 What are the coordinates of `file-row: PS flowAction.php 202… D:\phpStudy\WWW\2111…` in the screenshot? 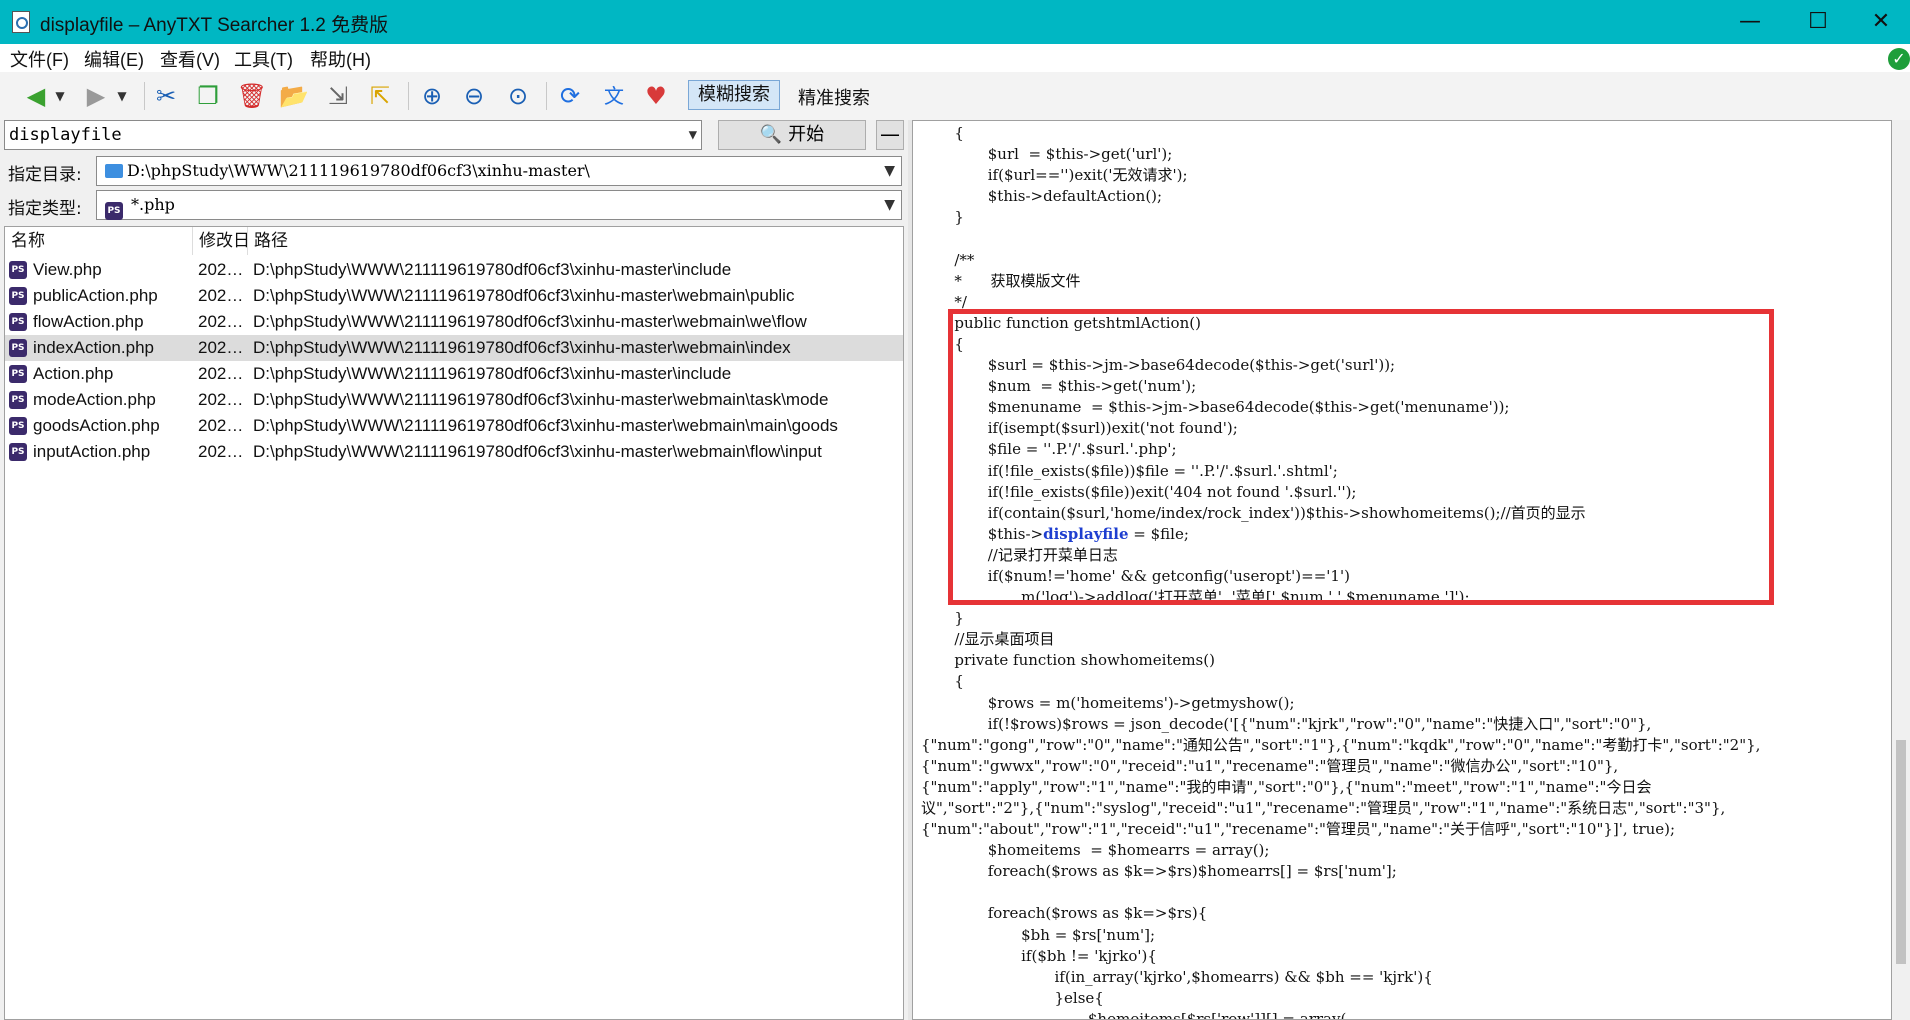 It's located at (454, 322).